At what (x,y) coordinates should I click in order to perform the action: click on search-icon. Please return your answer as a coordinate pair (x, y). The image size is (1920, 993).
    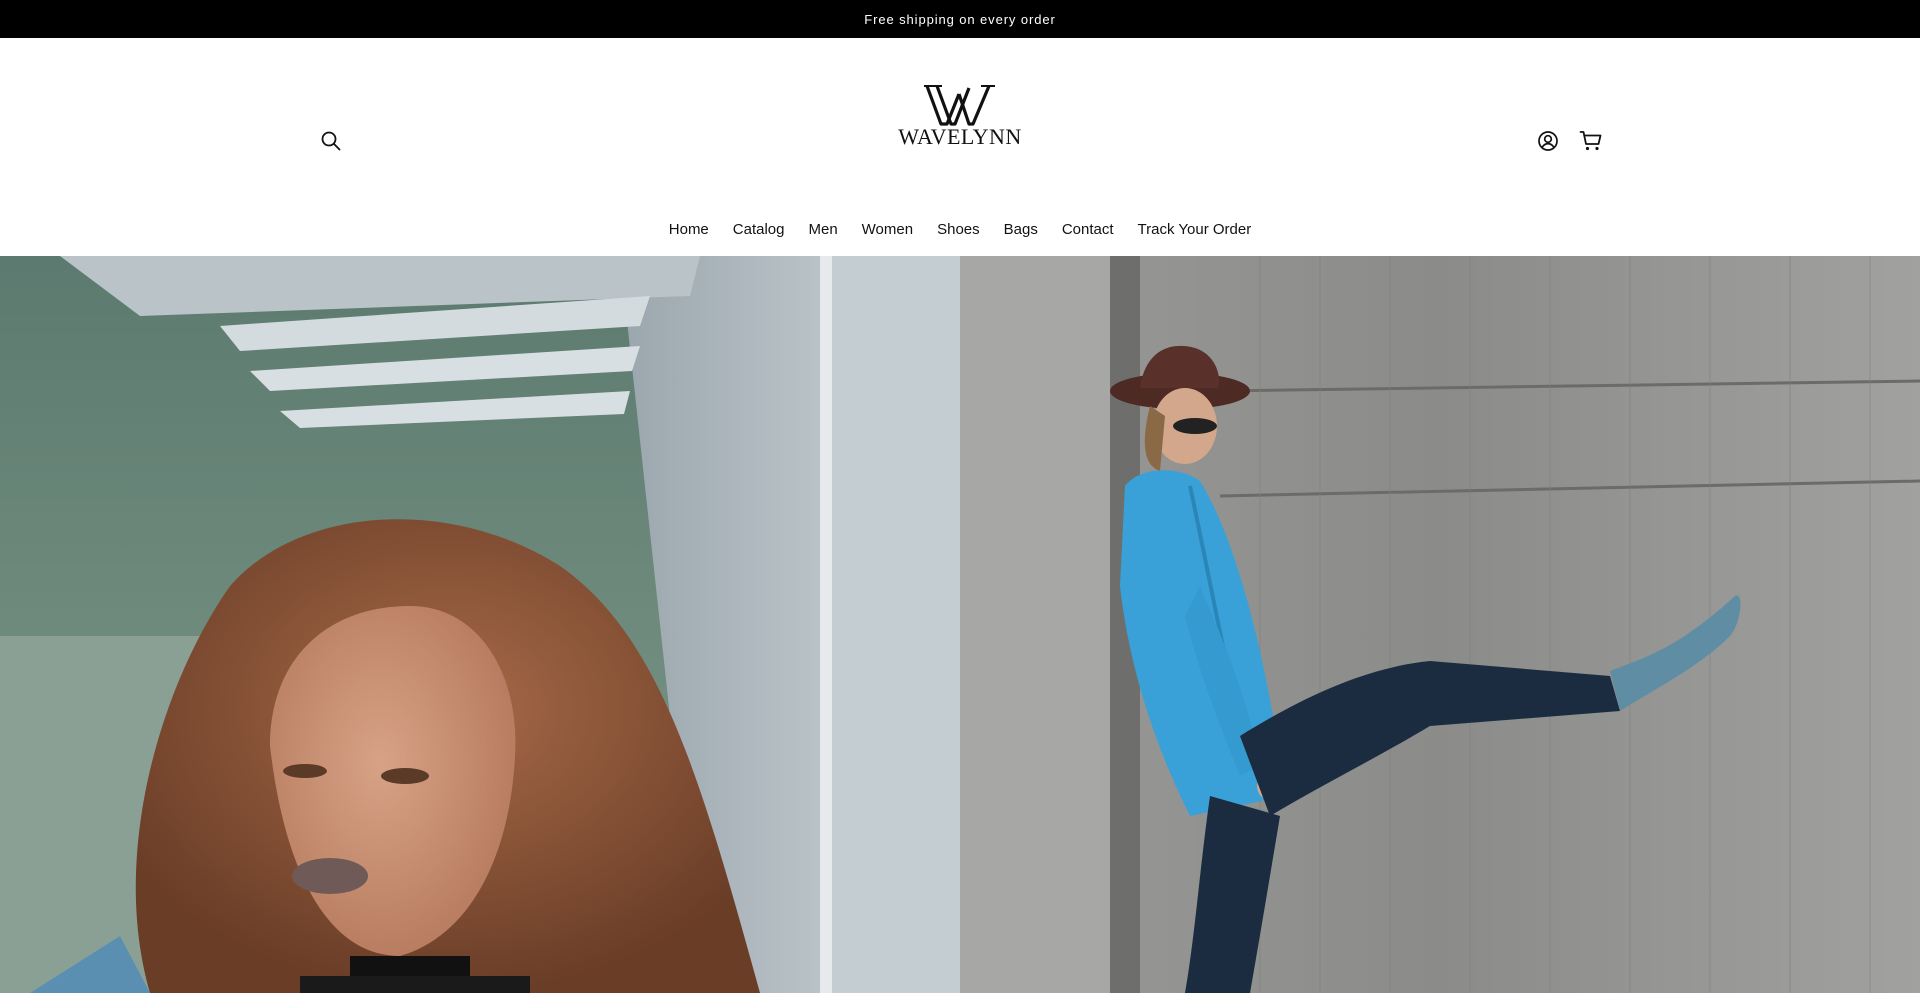
    Looking at the image, I should click on (331, 141).